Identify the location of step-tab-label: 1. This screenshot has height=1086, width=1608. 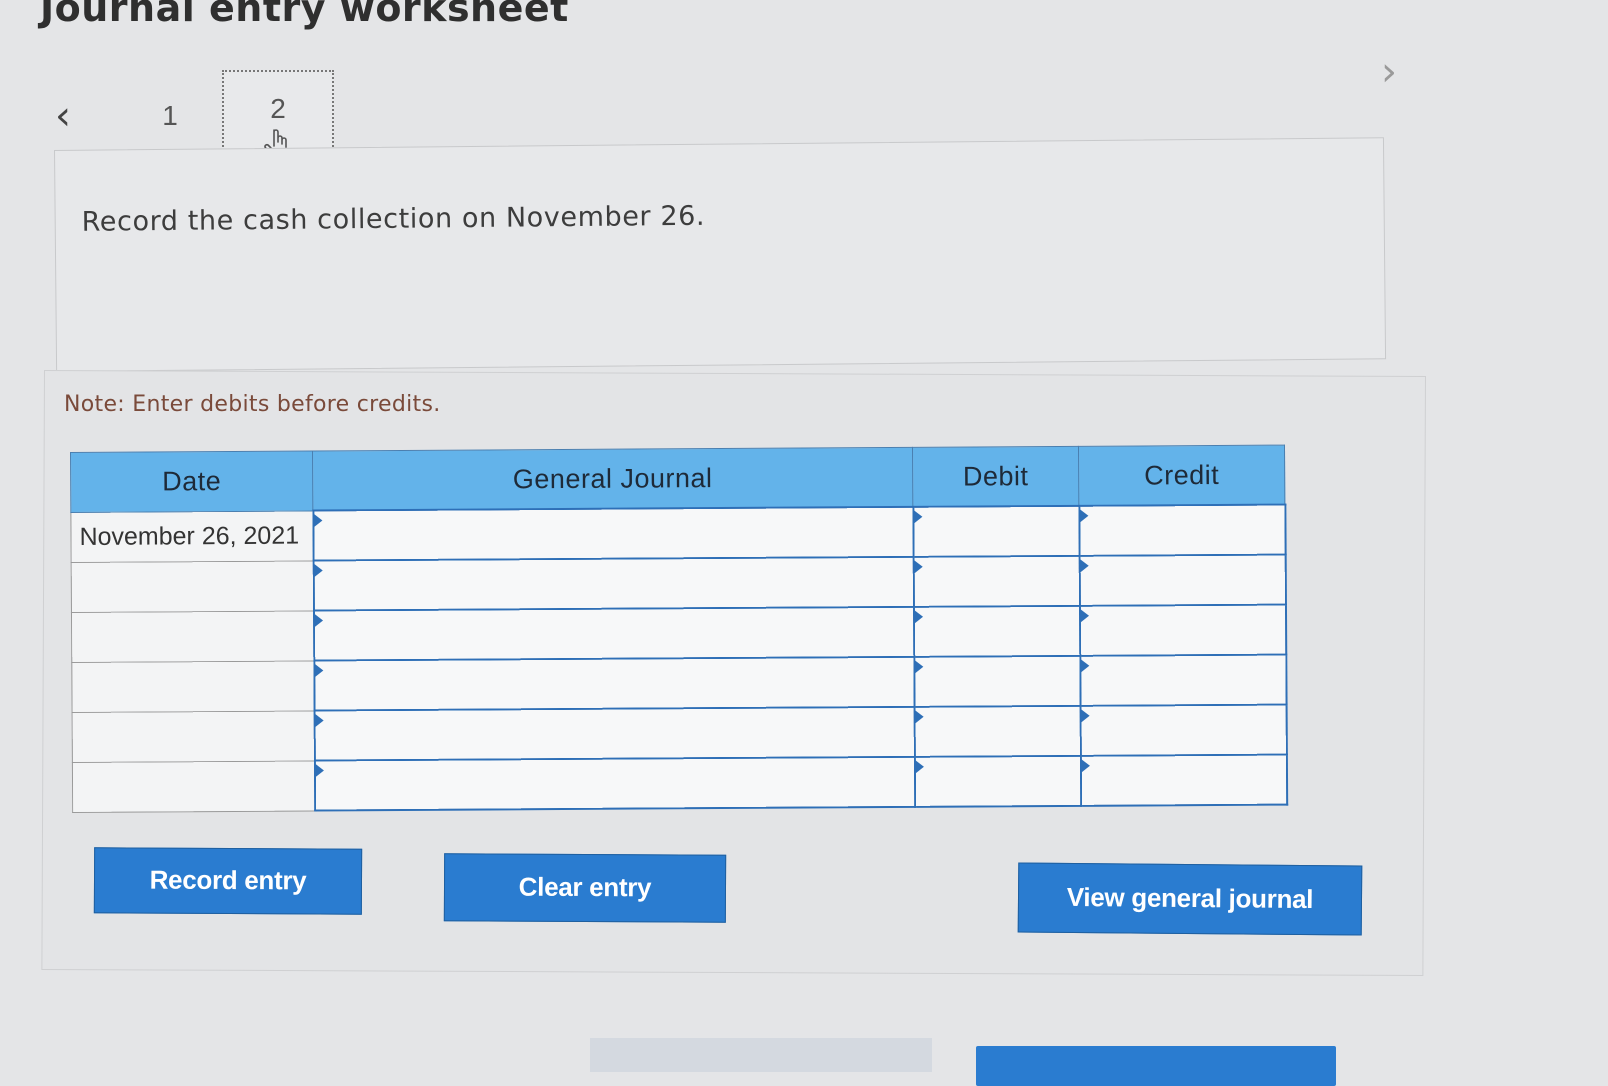
(170, 115).